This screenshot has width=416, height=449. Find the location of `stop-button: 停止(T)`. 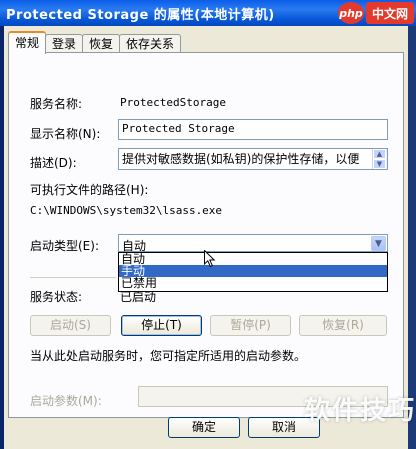

stop-button: 停止(T) is located at coordinates (161, 325).